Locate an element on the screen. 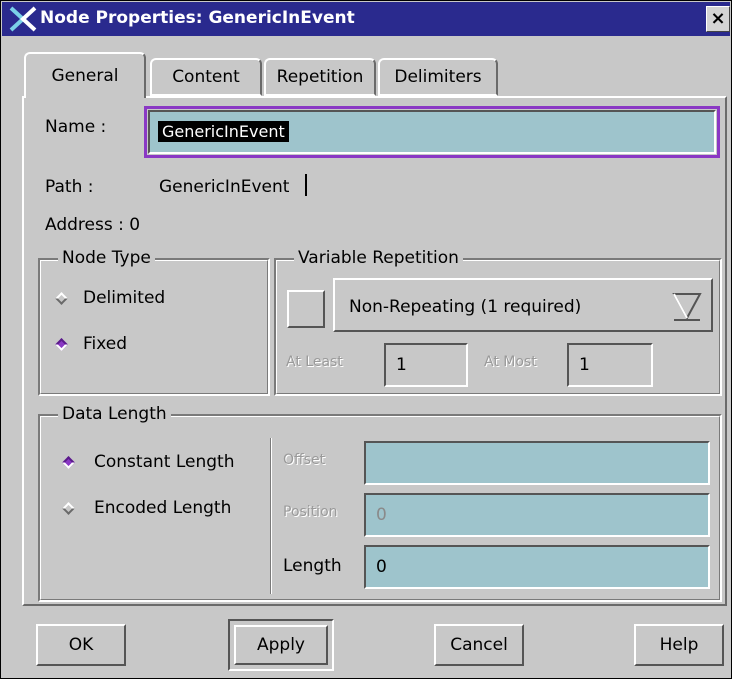 The image size is (736, 681). apply-button: Apply is located at coordinates (281, 645).